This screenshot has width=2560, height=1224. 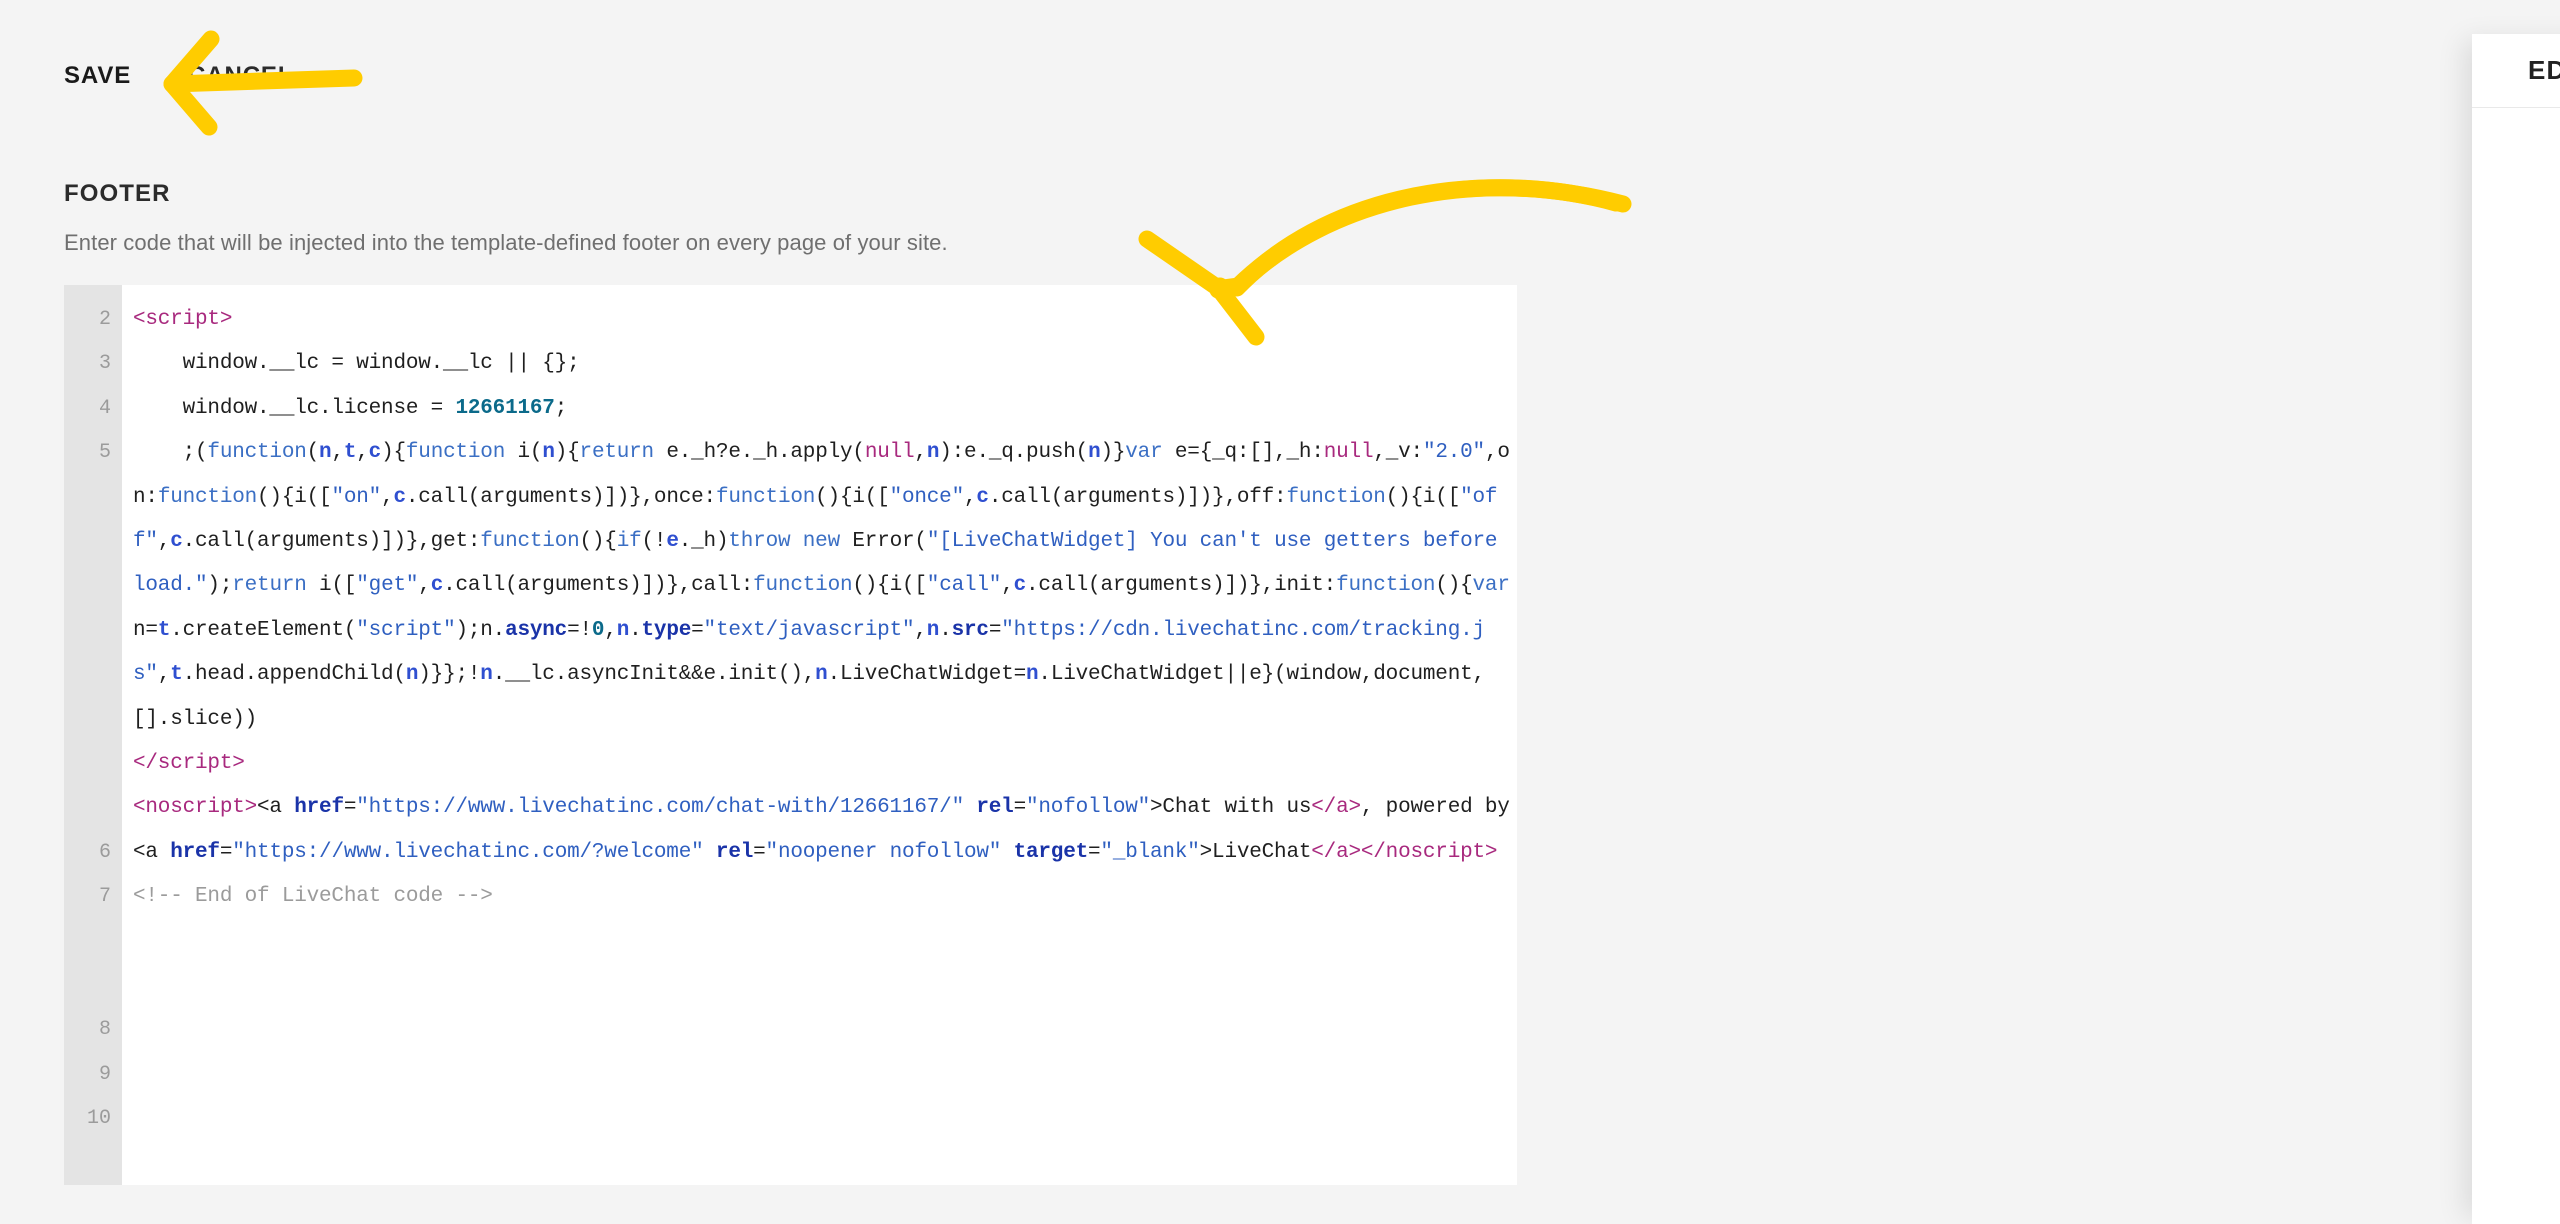 I want to click on line-number: 2, so click(x=104, y=319).